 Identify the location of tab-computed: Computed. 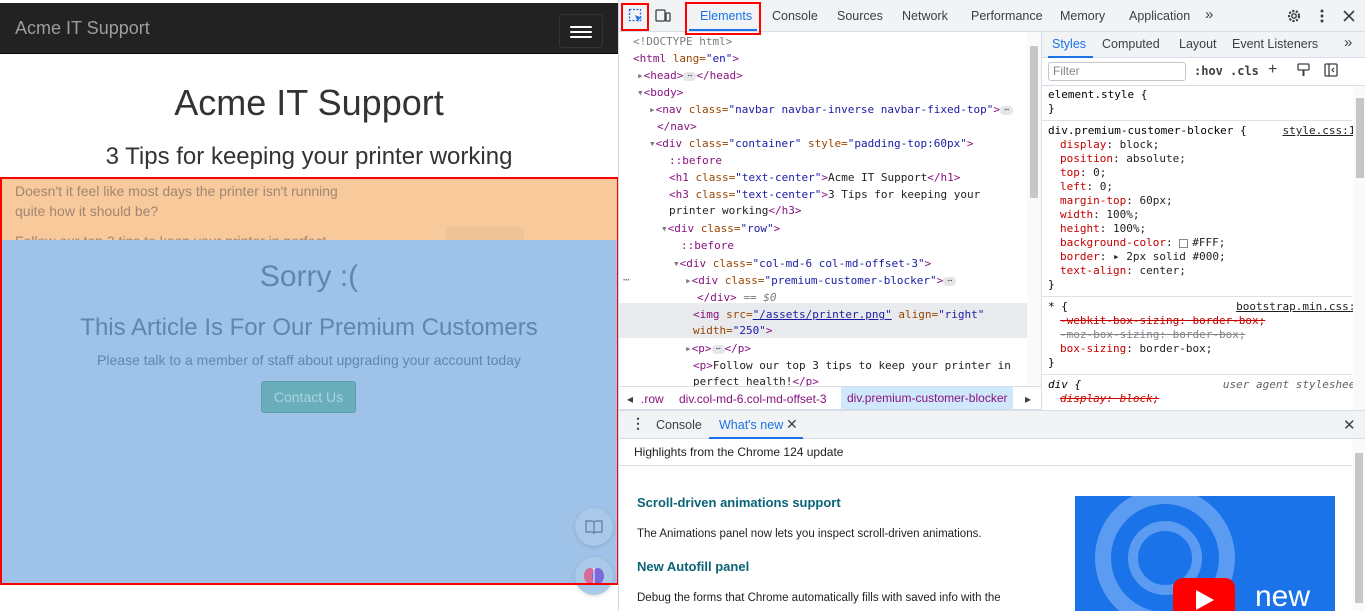
(1131, 44).